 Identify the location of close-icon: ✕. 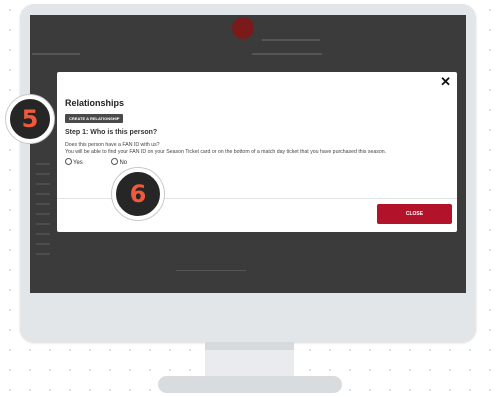
(445, 81).